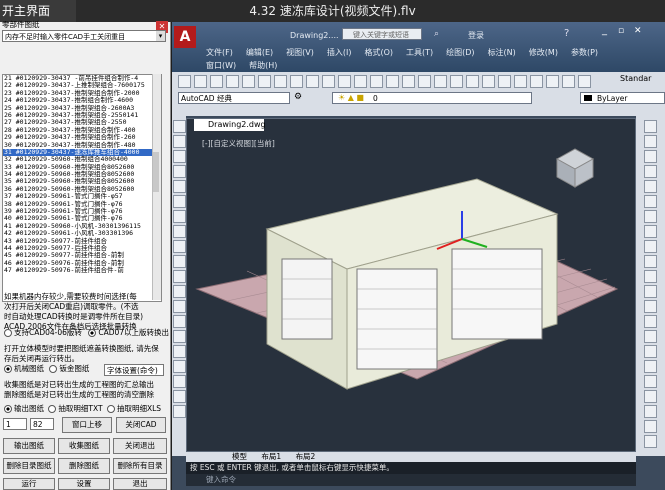 Image resolution: width=665 pixels, height=490 pixels. Describe the element at coordinates (24, 368) in the screenshot. I see `radio-mech: 机械图纸` at that location.